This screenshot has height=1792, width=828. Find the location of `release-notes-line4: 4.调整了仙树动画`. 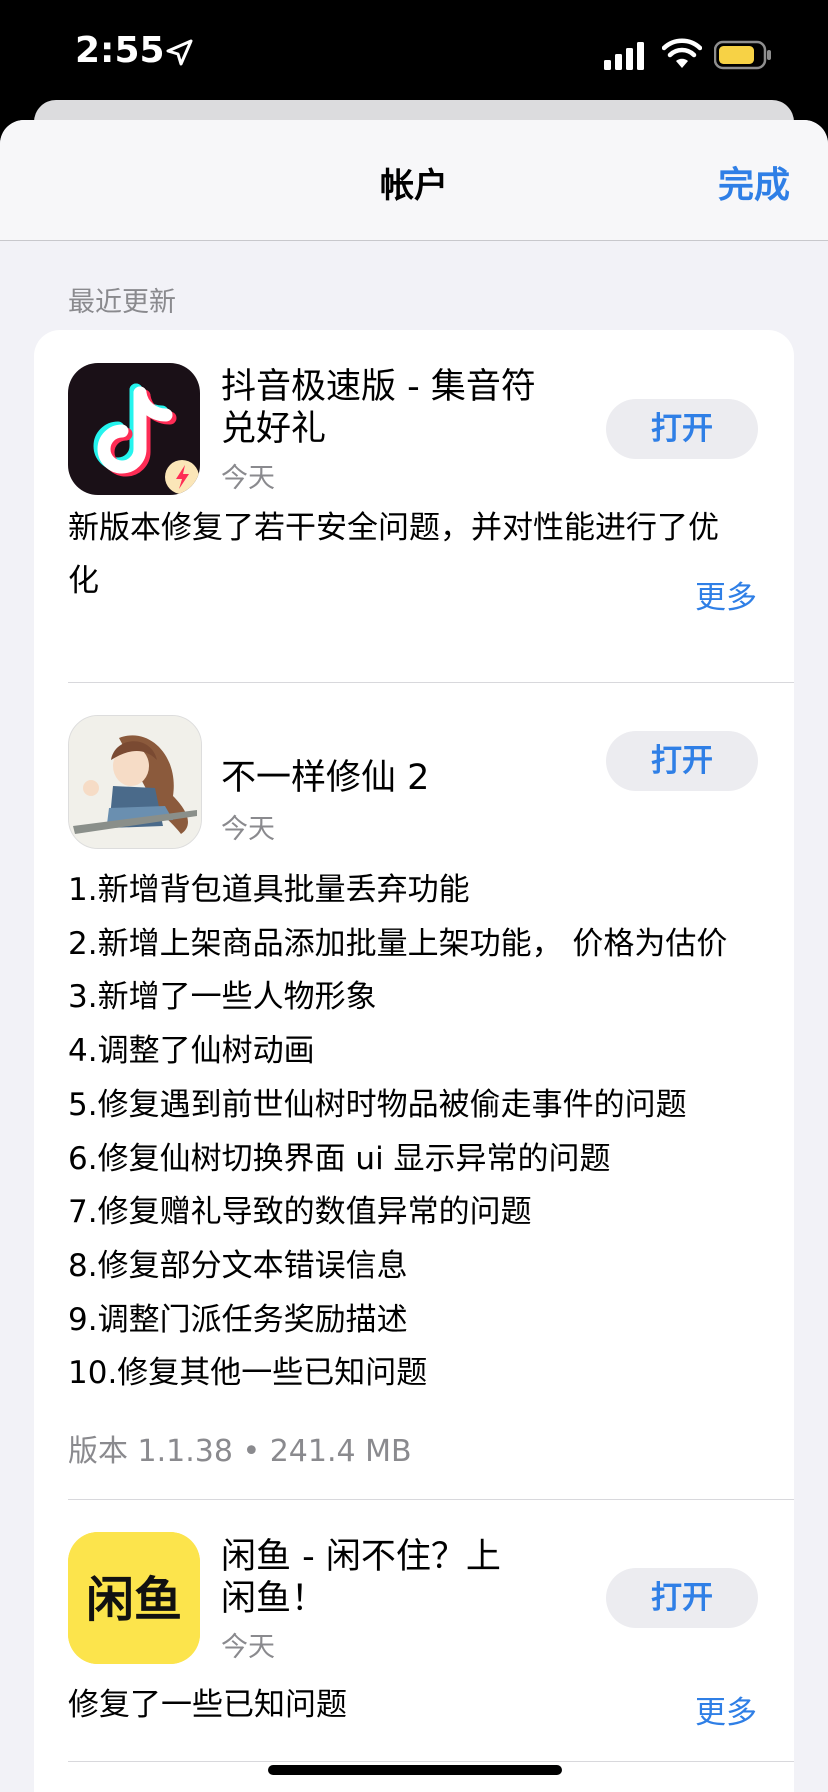

release-notes-line4: 4.调整了仙树动画 is located at coordinates (191, 1051).